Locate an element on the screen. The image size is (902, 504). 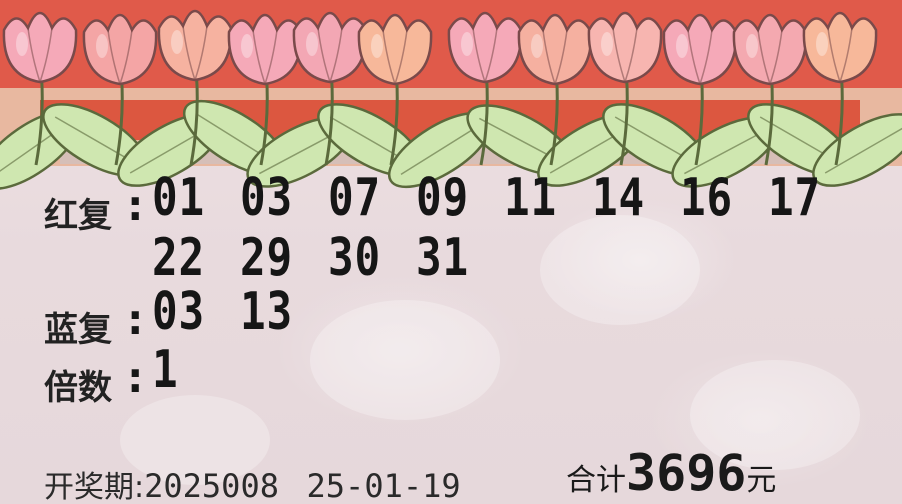
multiplier-colon: : is located at coordinates (135, 377).